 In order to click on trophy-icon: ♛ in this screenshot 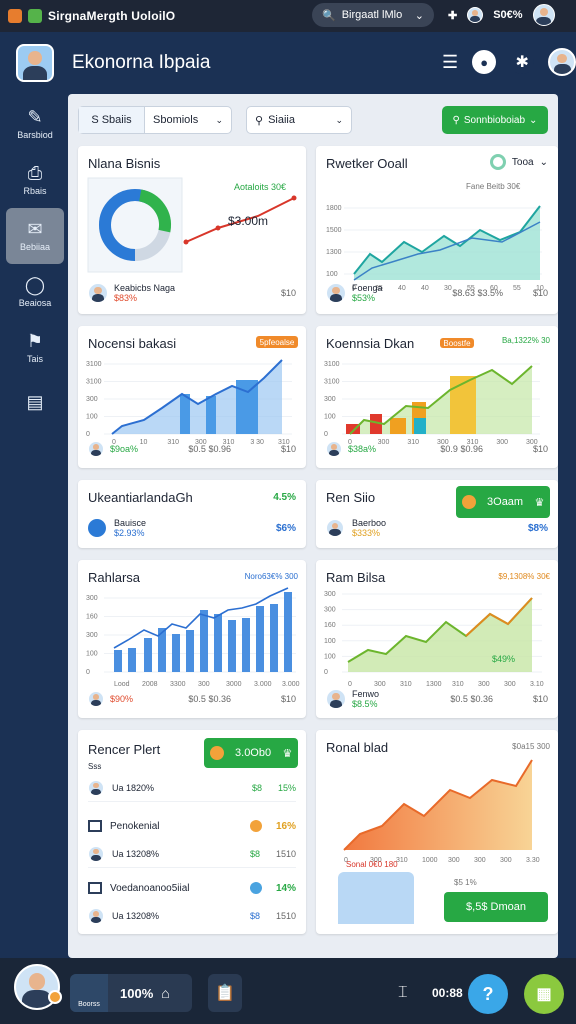, I will do `click(539, 502)`.